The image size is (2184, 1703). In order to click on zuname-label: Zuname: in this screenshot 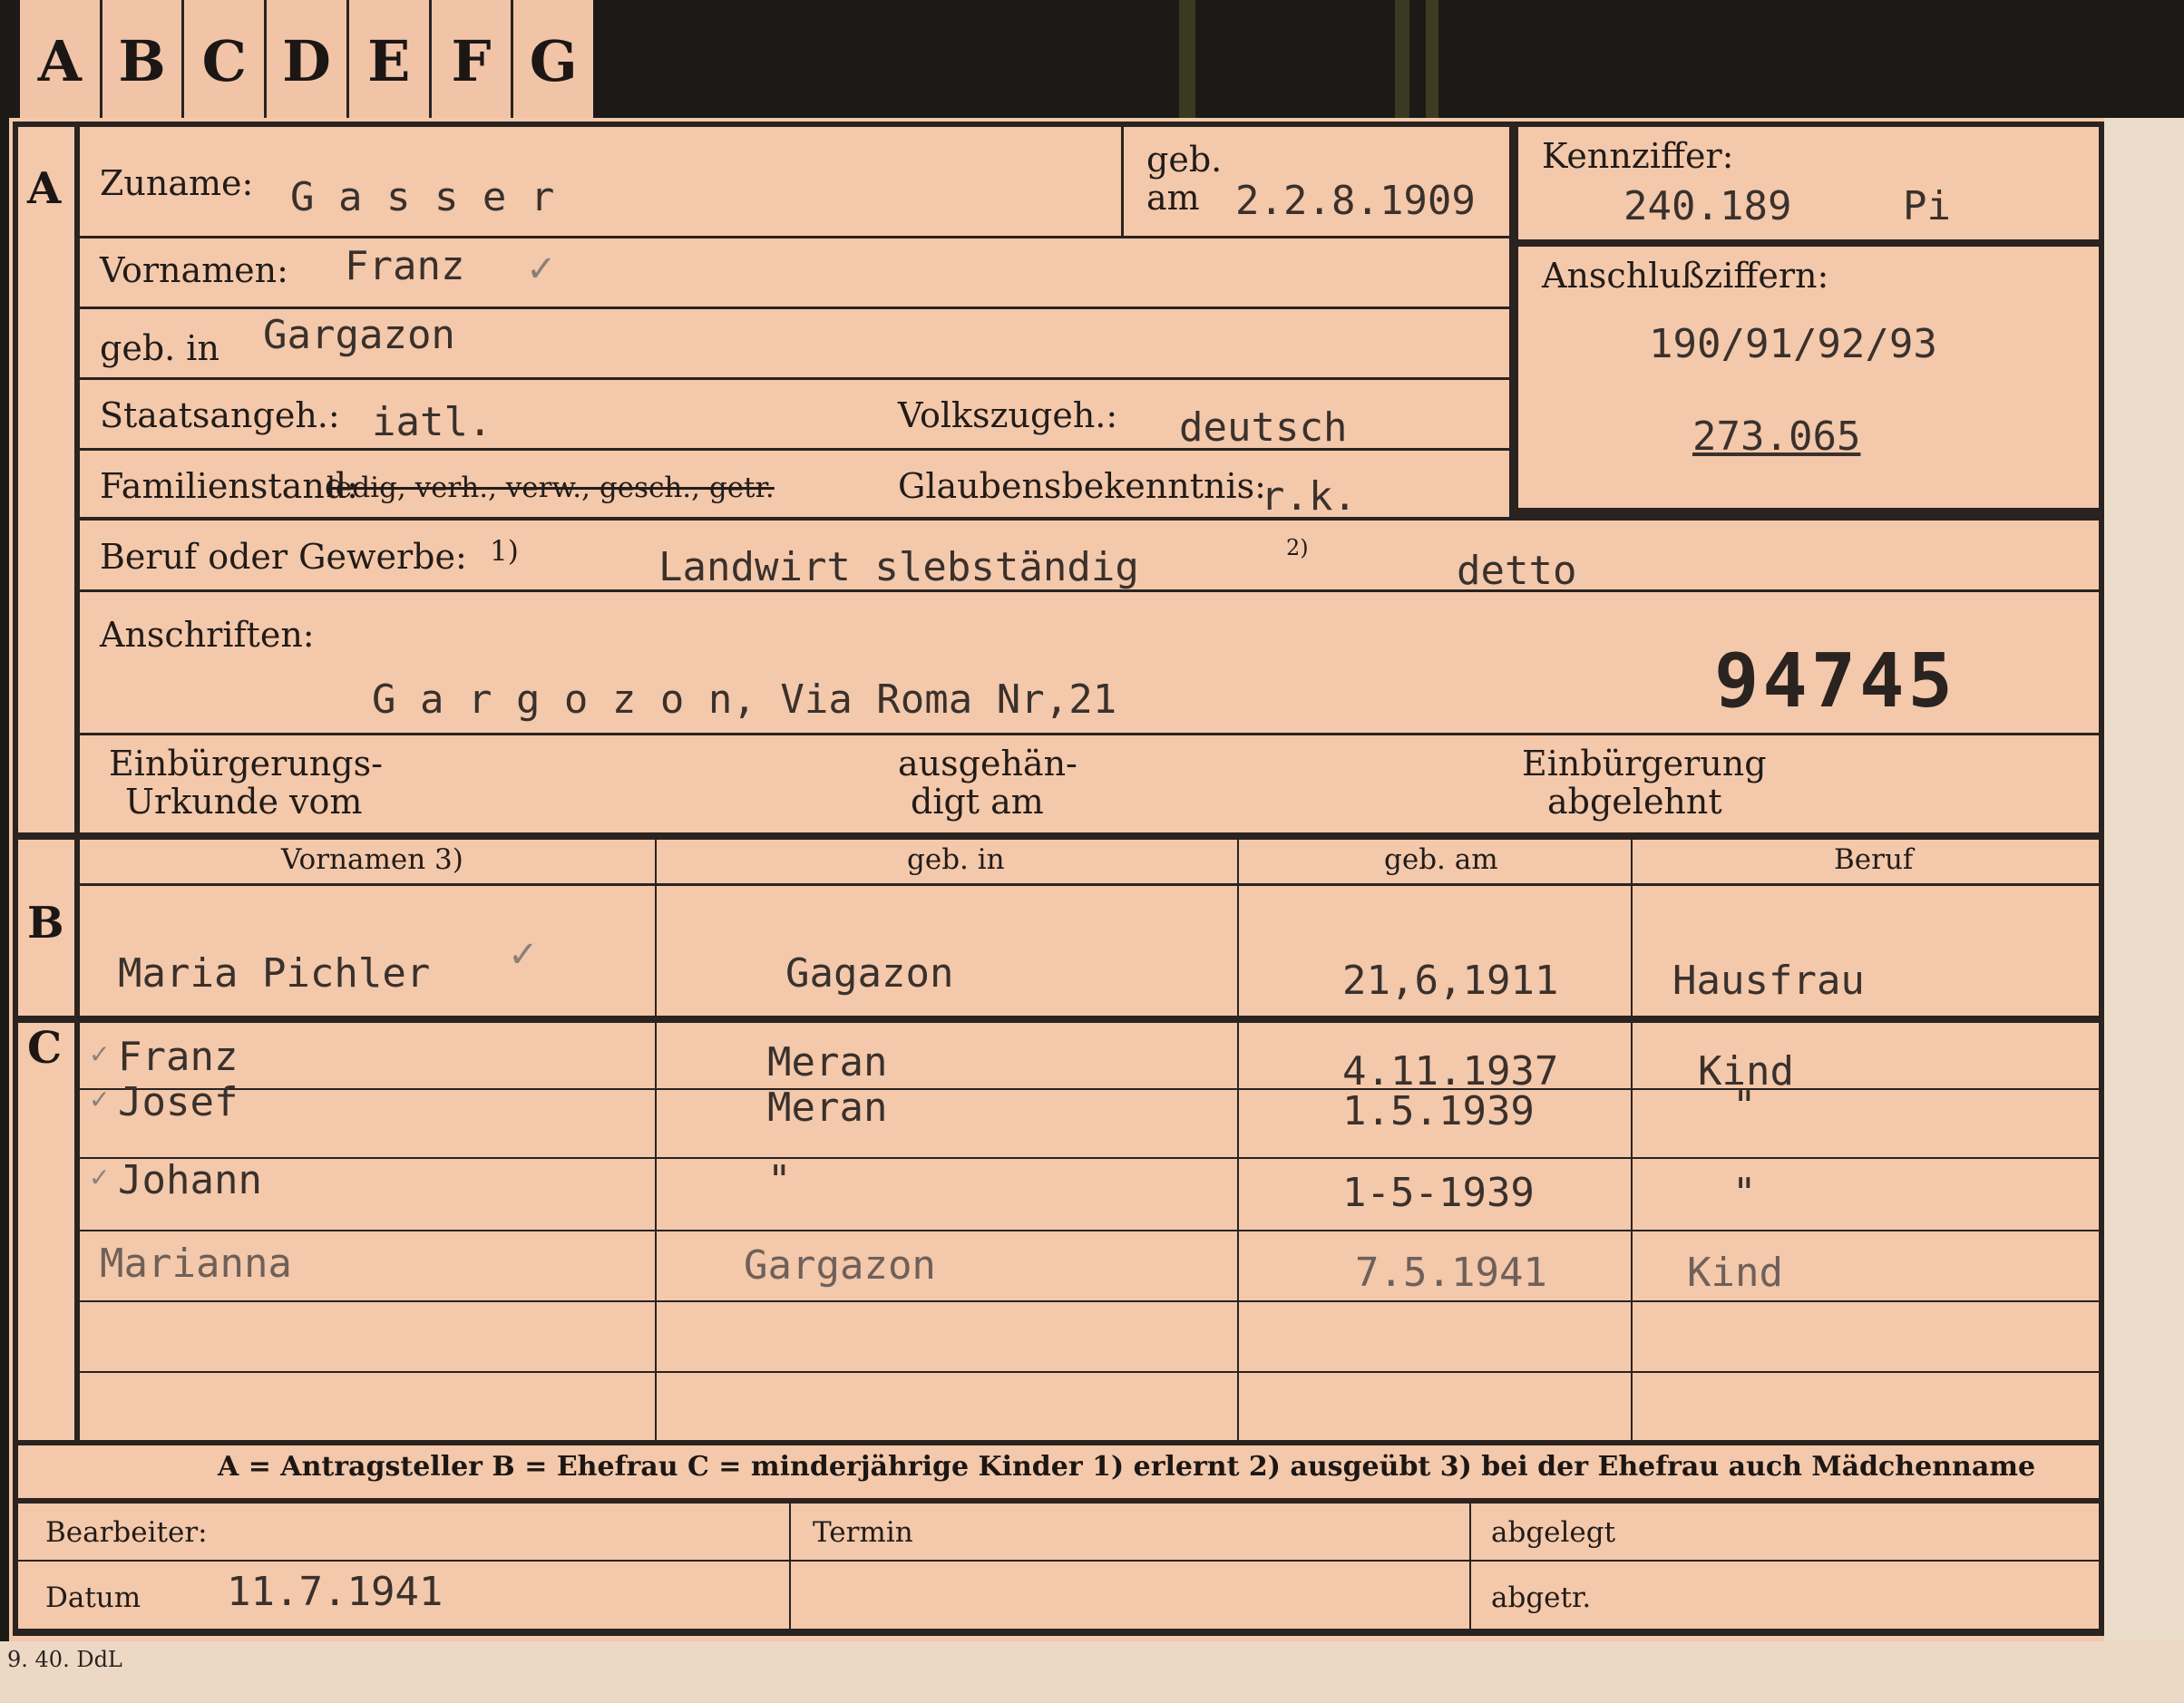, I will do `click(177, 183)`.